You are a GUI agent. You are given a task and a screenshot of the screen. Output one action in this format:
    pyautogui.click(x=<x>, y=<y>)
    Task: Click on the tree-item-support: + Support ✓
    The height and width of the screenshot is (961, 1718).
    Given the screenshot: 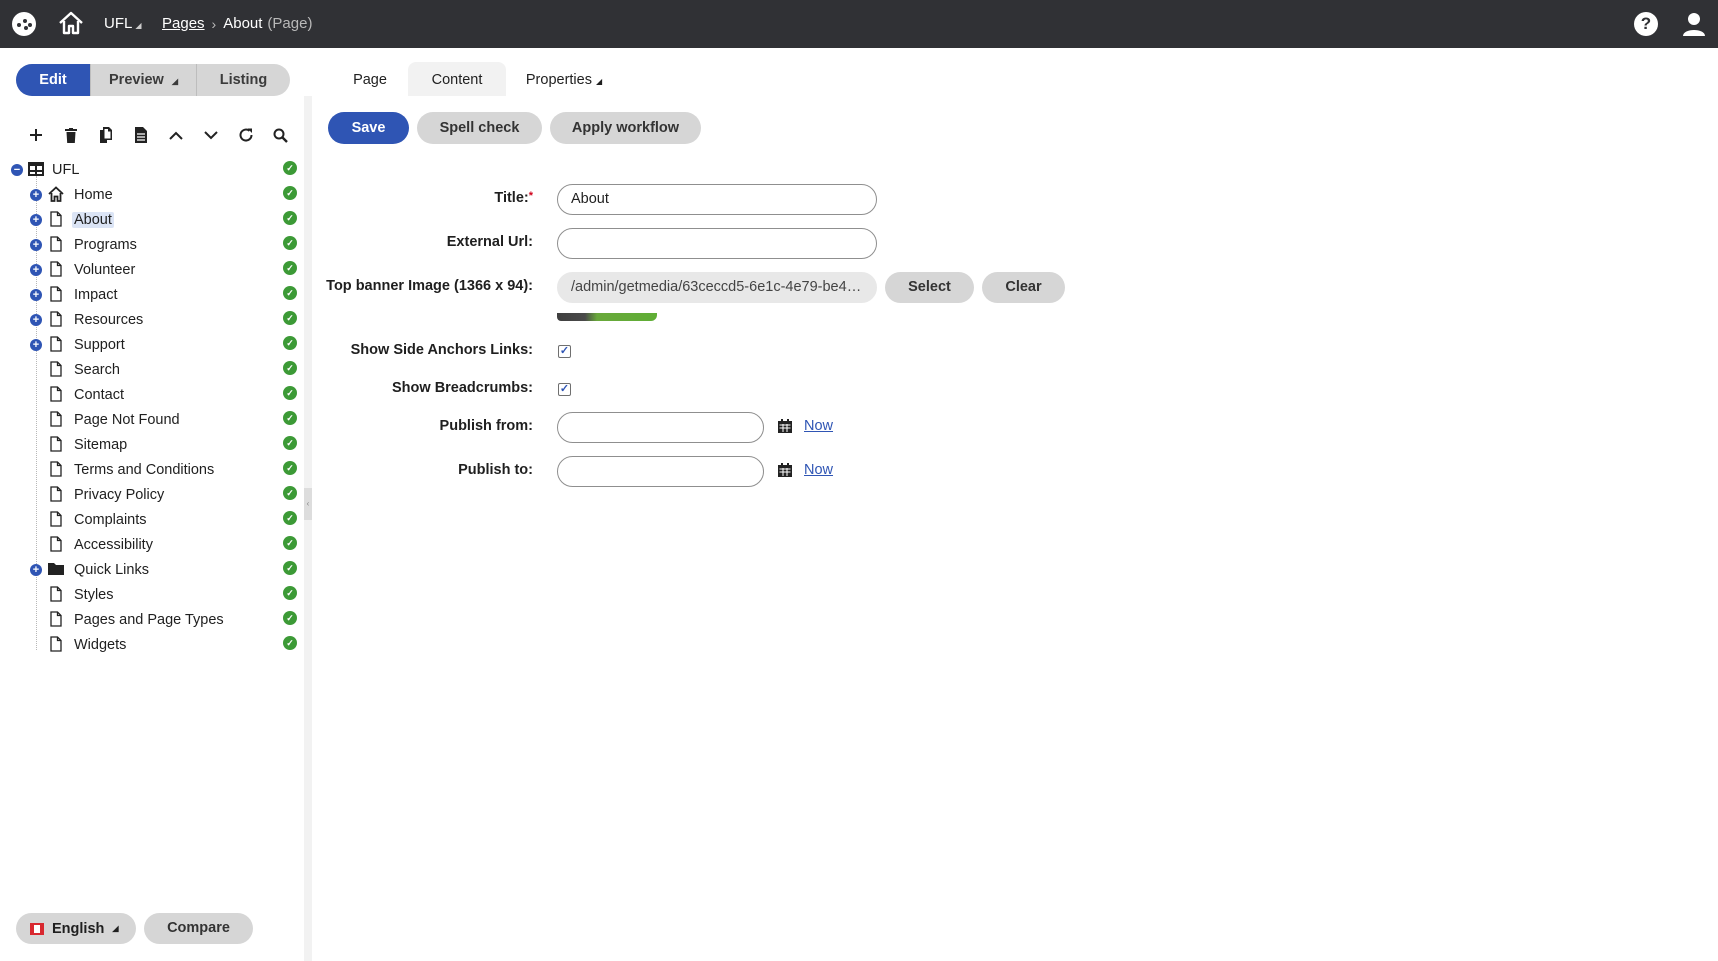 What is the action you would take?
    pyautogui.click(x=152, y=346)
    